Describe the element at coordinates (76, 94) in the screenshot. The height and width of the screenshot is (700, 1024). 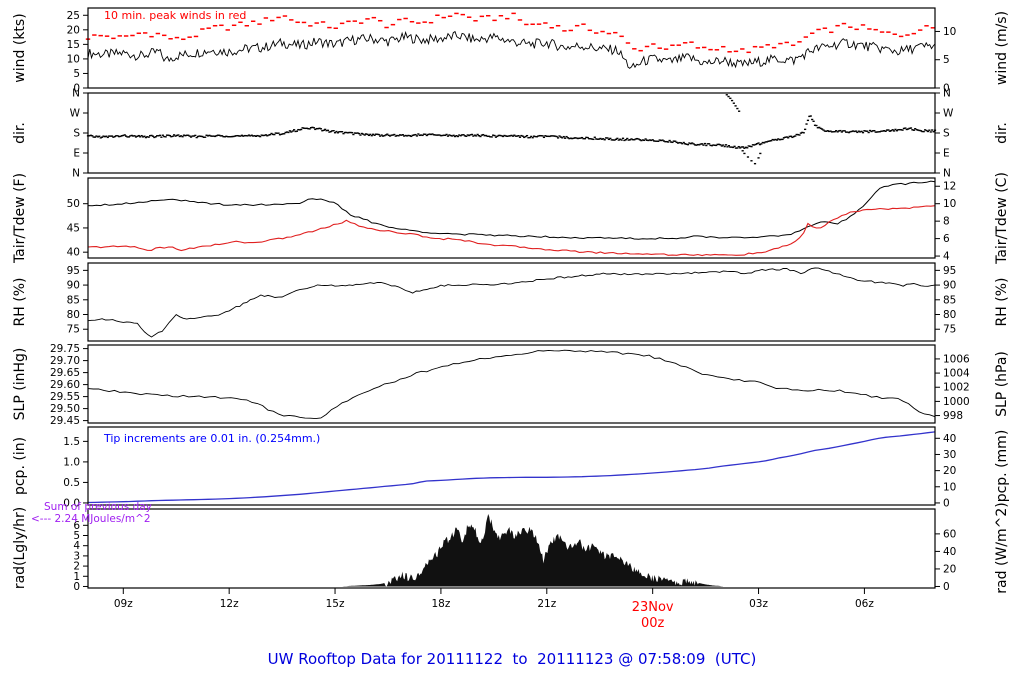
I see `y-tick-label-left: N` at that location.